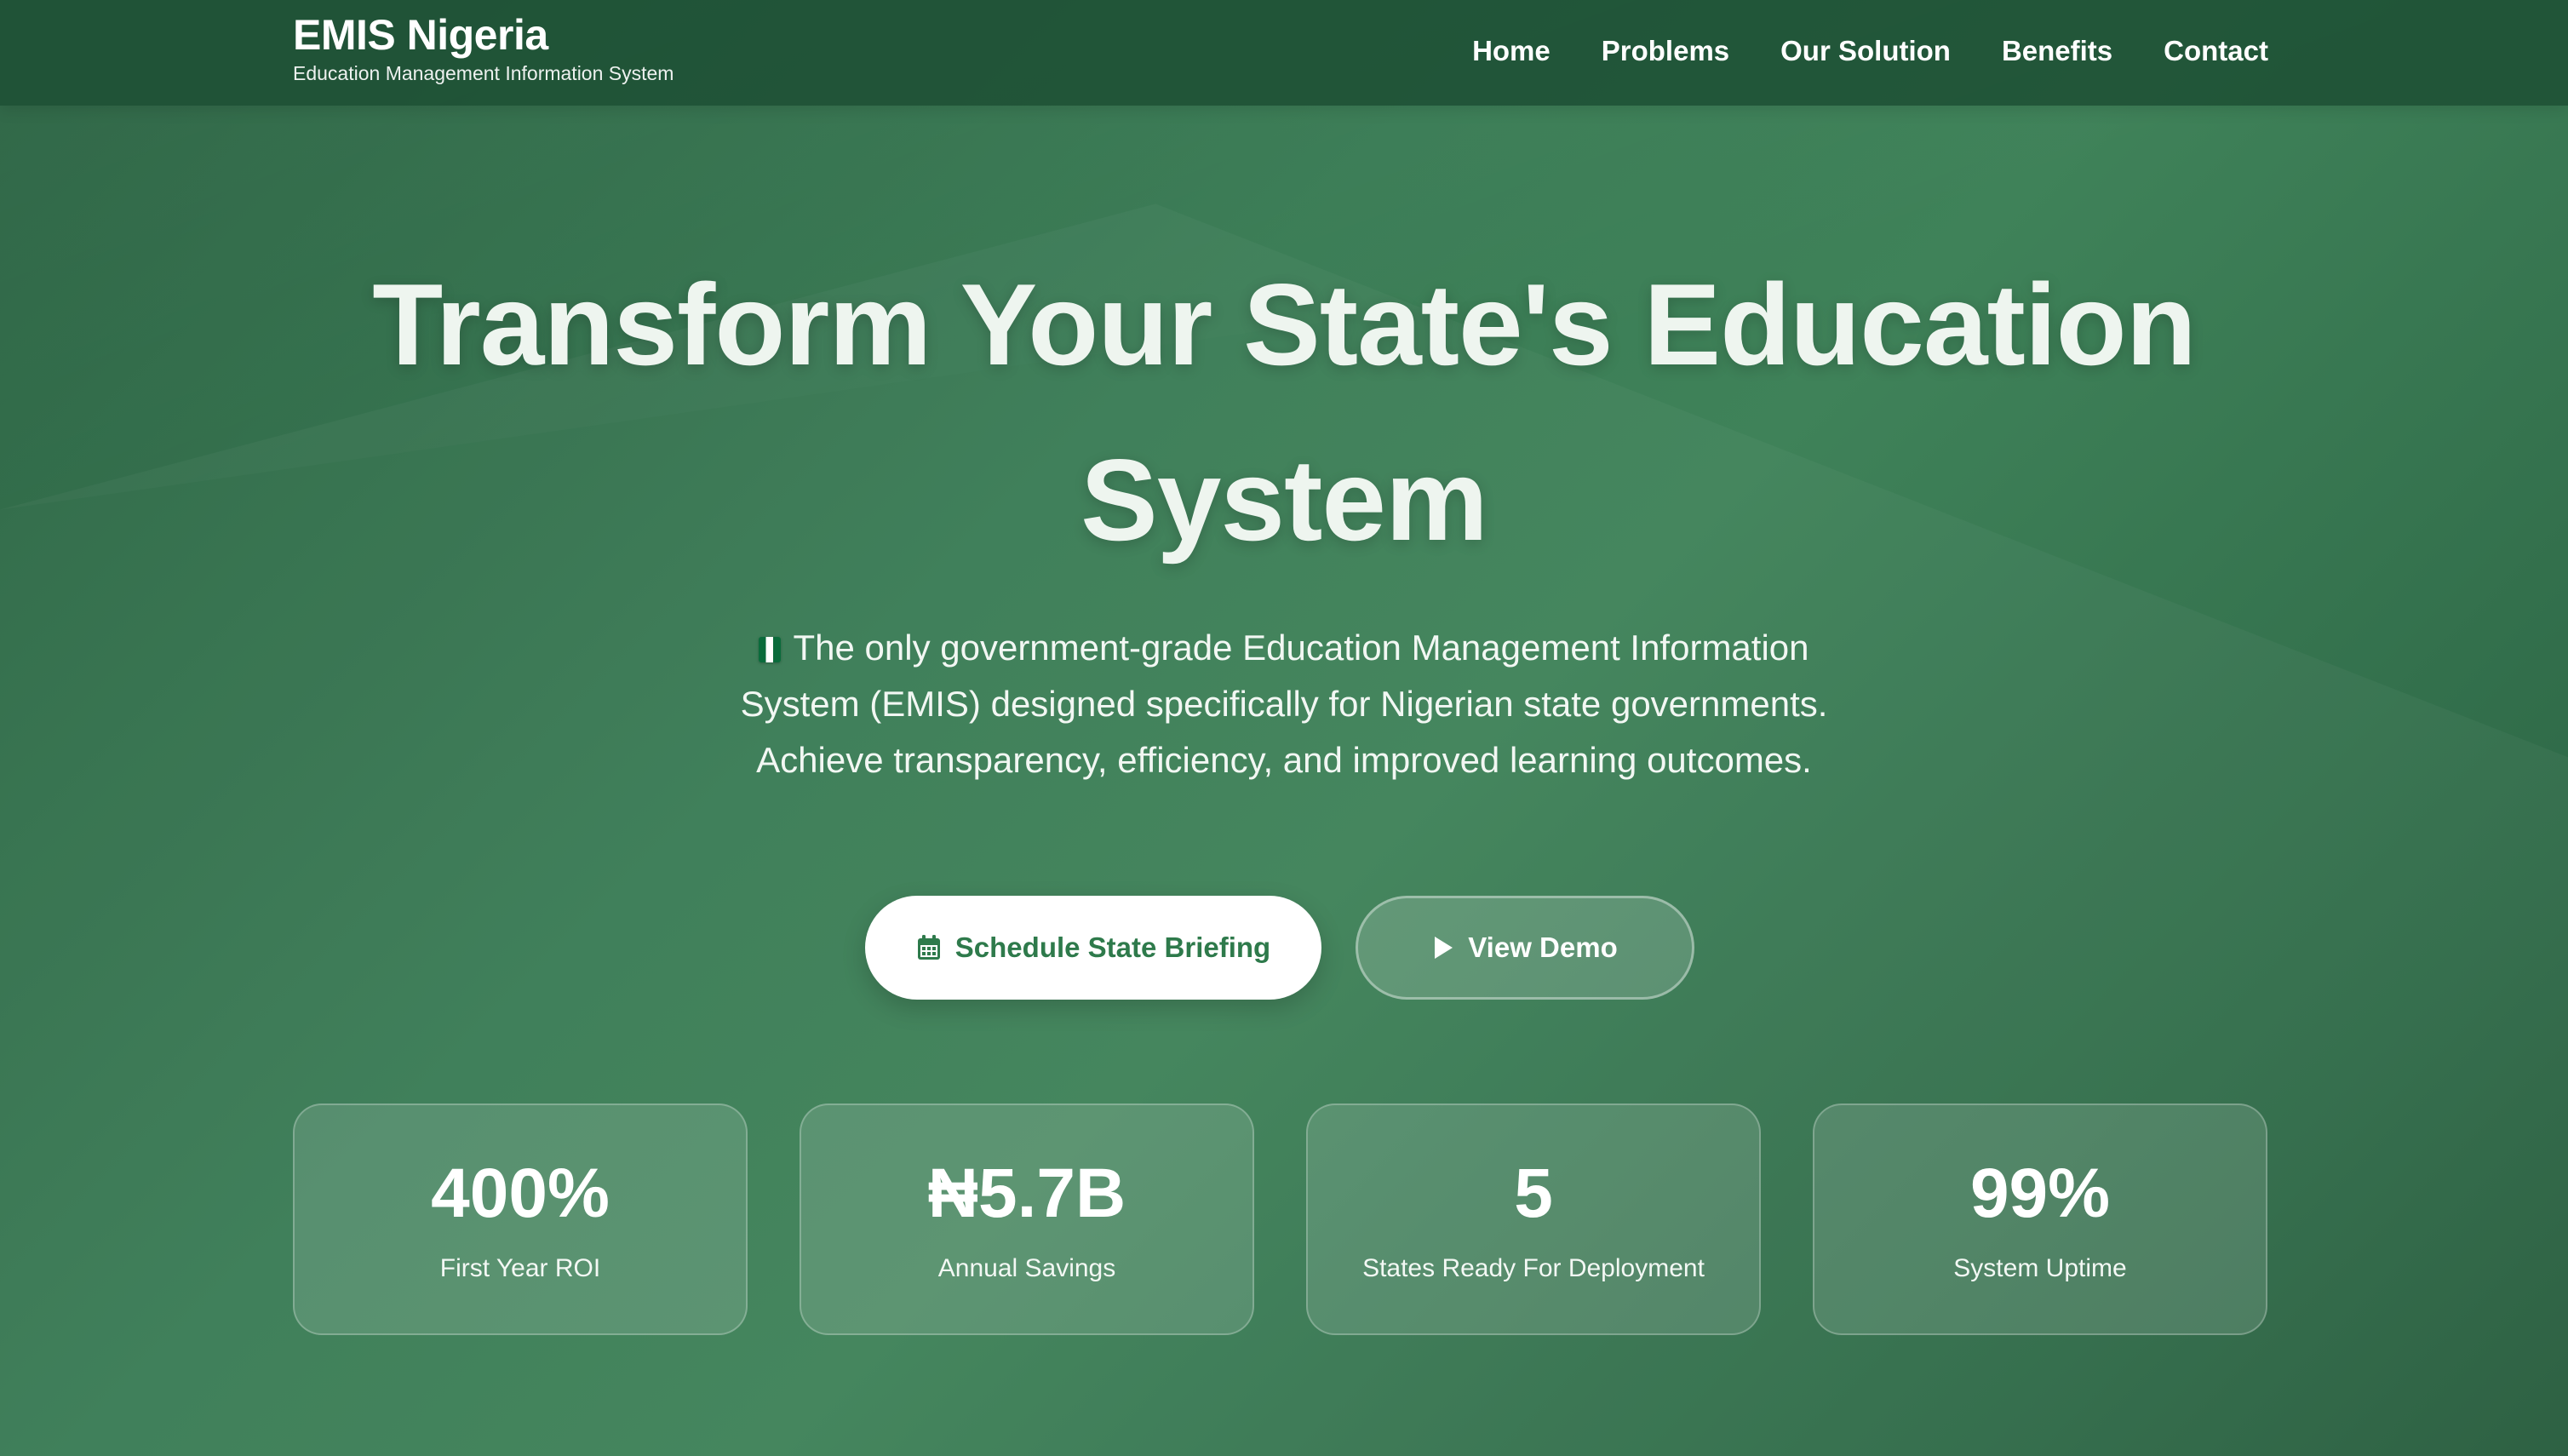  What do you see at coordinates (2216, 51) in the screenshot?
I see `nav-link-contact: Contact` at bounding box center [2216, 51].